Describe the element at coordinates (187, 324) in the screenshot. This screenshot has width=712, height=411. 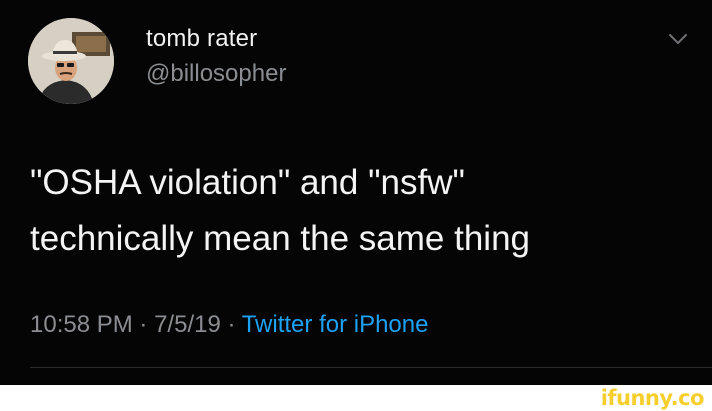
I see `tweet-date: 7/5/19` at that location.